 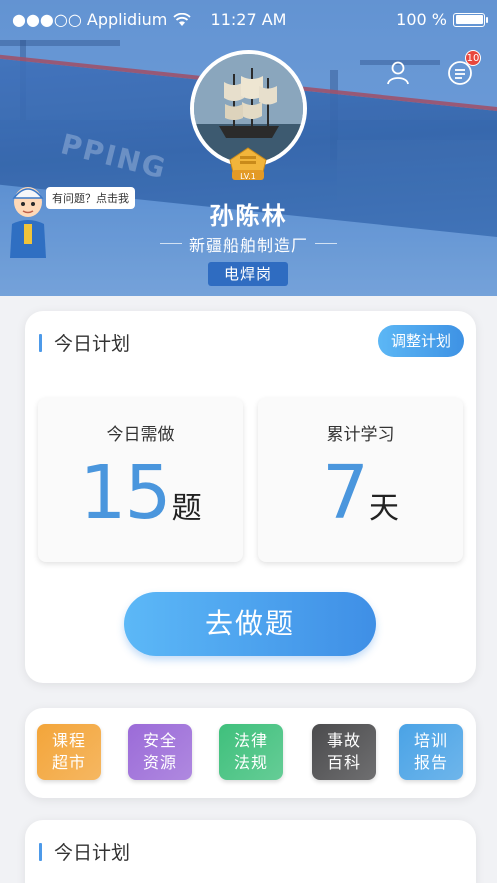 I want to click on modules-card: 课程 超市 安全 资源 法律 法规 事故 百科 培训 报告, so click(x=250, y=753).